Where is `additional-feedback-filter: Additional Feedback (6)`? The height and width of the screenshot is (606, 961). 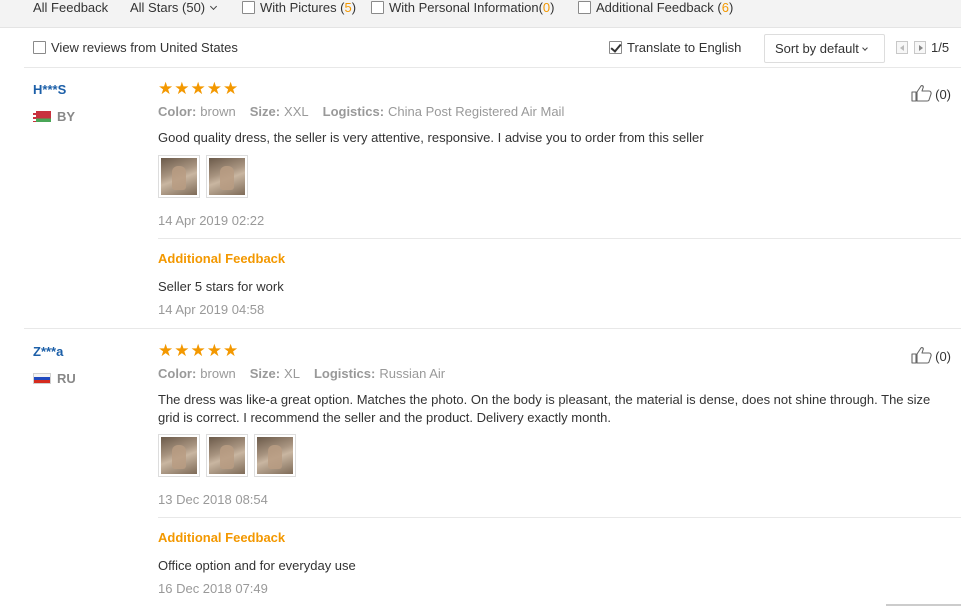
additional-feedback-filter: Additional Feedback (6) is located at coordinates (655, 8).